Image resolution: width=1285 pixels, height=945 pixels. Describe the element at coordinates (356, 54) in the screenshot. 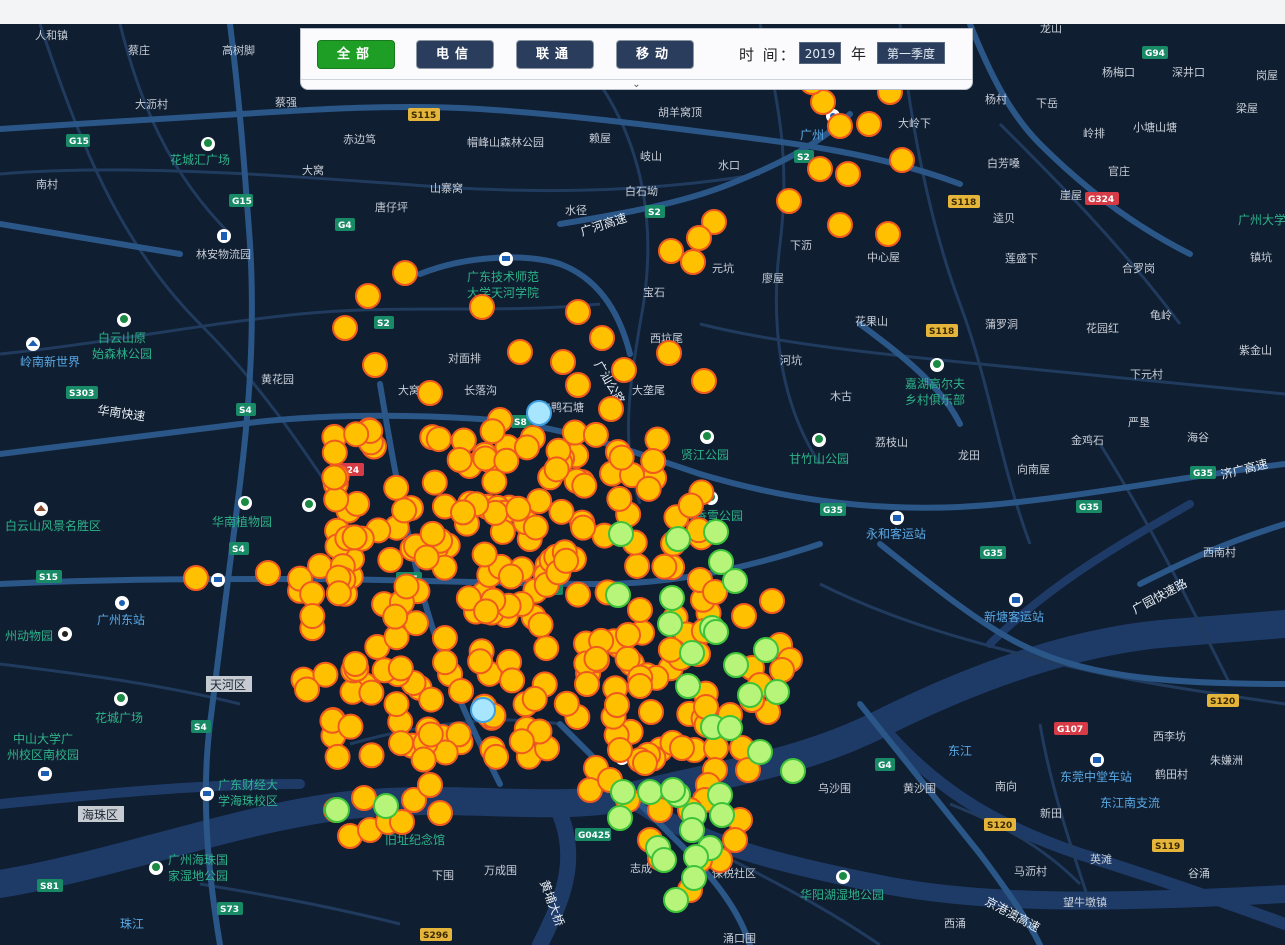

I see `filter-all-button: 全部` at that location.